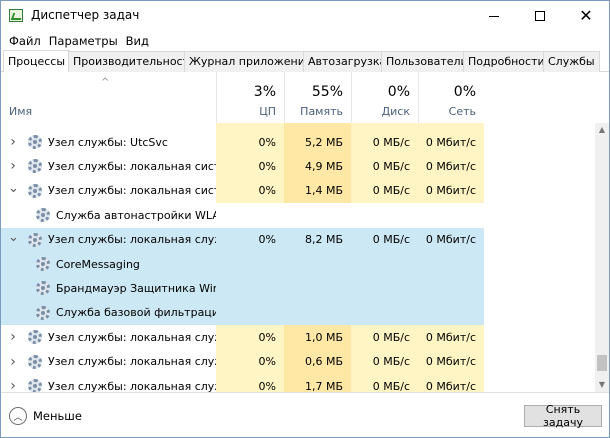 The width and height of the screenshot is (610, 438). What do you see at coordinates (136, 215) in the screenshot?
I see `service-name: Служба автонастройки WLAN` at bounding box center [136, 215].